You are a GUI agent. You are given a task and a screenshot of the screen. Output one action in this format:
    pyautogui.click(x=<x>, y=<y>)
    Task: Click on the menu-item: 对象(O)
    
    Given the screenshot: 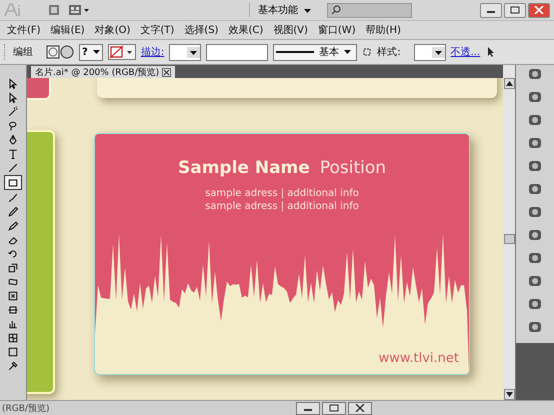 What is the action you would take?
    pyautogui.click(x=112, y=30)
    